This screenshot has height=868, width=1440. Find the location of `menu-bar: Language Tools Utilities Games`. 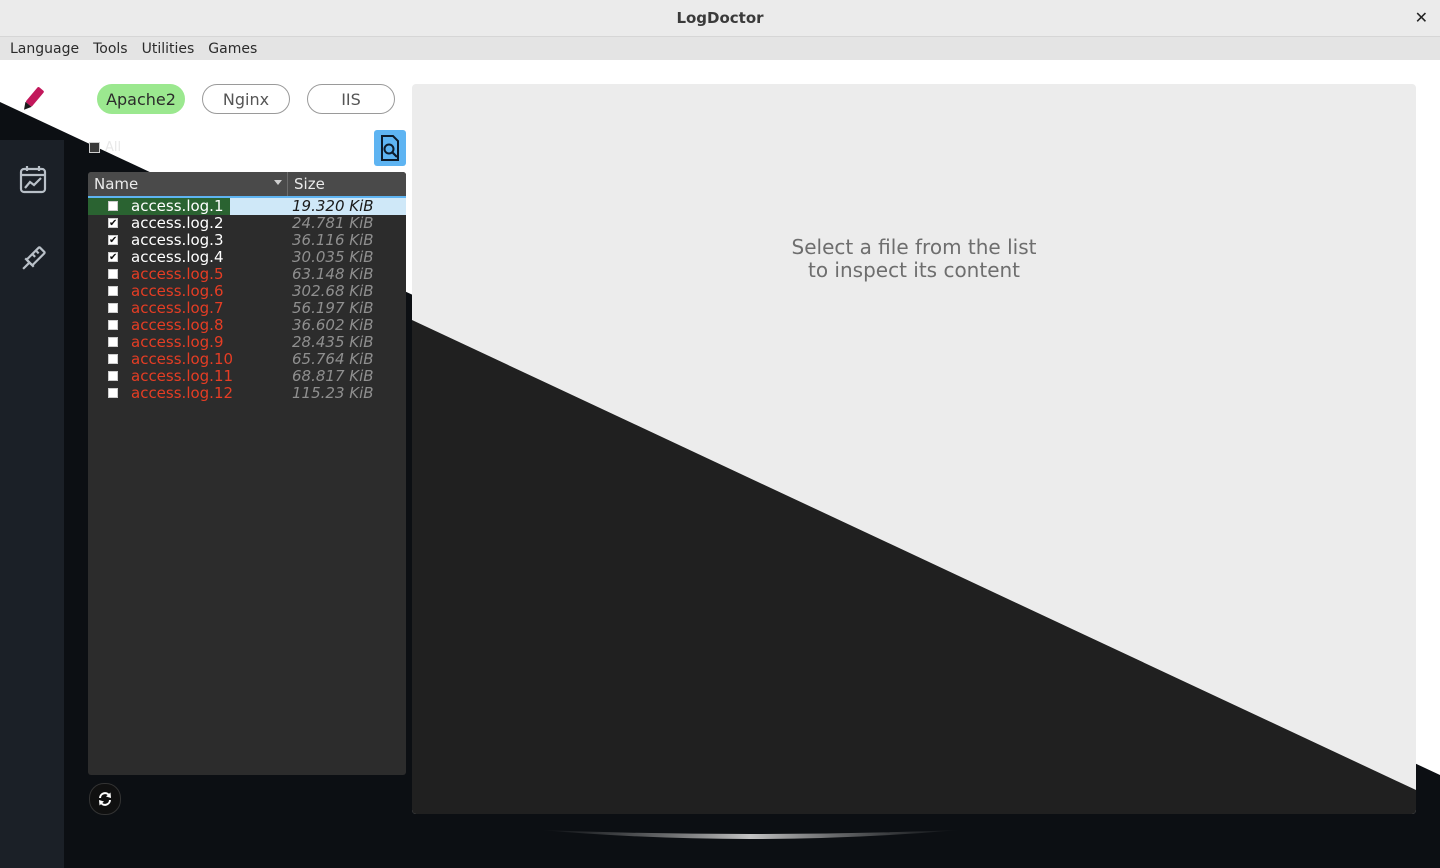

menu-bar: Language Tools Utilities Games is located at coordinates (720, 48).